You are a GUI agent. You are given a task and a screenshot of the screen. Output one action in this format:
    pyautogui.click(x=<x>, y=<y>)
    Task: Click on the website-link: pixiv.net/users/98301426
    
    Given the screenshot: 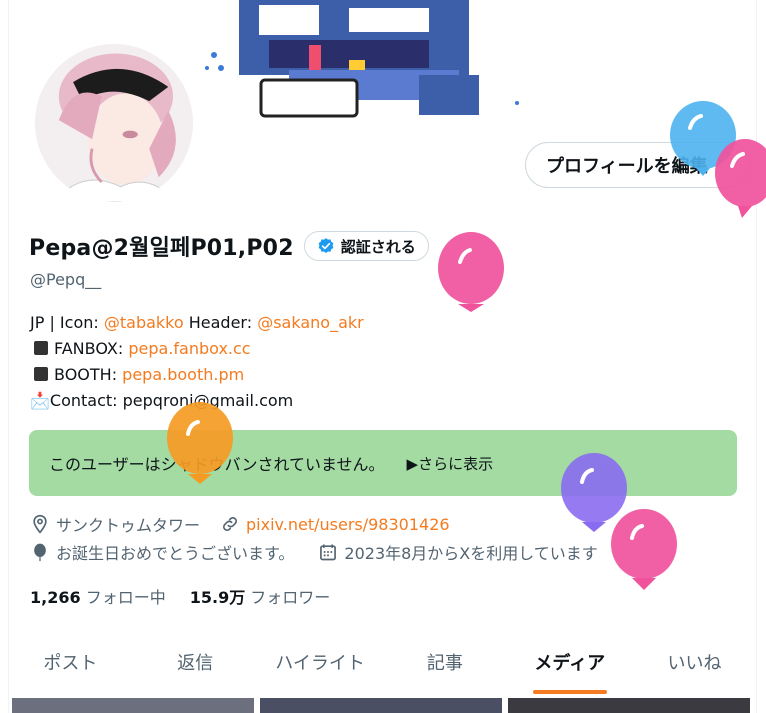 What is the action you would take?
    pyautogui.click(x=348, y=524)
    